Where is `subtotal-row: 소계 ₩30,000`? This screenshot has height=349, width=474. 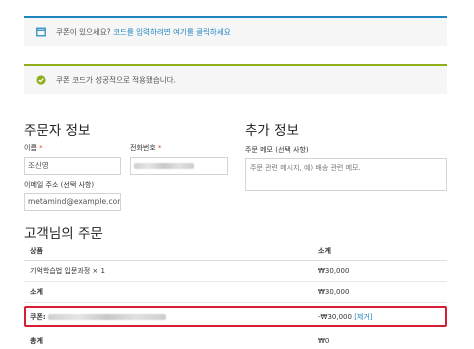 subtotal-row: 소계 ₩30,000 is located at coordinates (235, 292).